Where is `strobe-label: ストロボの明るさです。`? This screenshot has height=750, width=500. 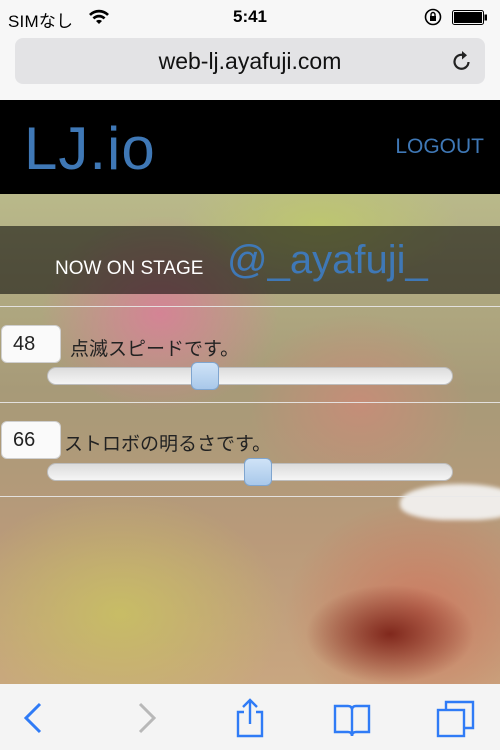
strobe-label: ストロボの明るさです。 is located at coordinates (168, 444).